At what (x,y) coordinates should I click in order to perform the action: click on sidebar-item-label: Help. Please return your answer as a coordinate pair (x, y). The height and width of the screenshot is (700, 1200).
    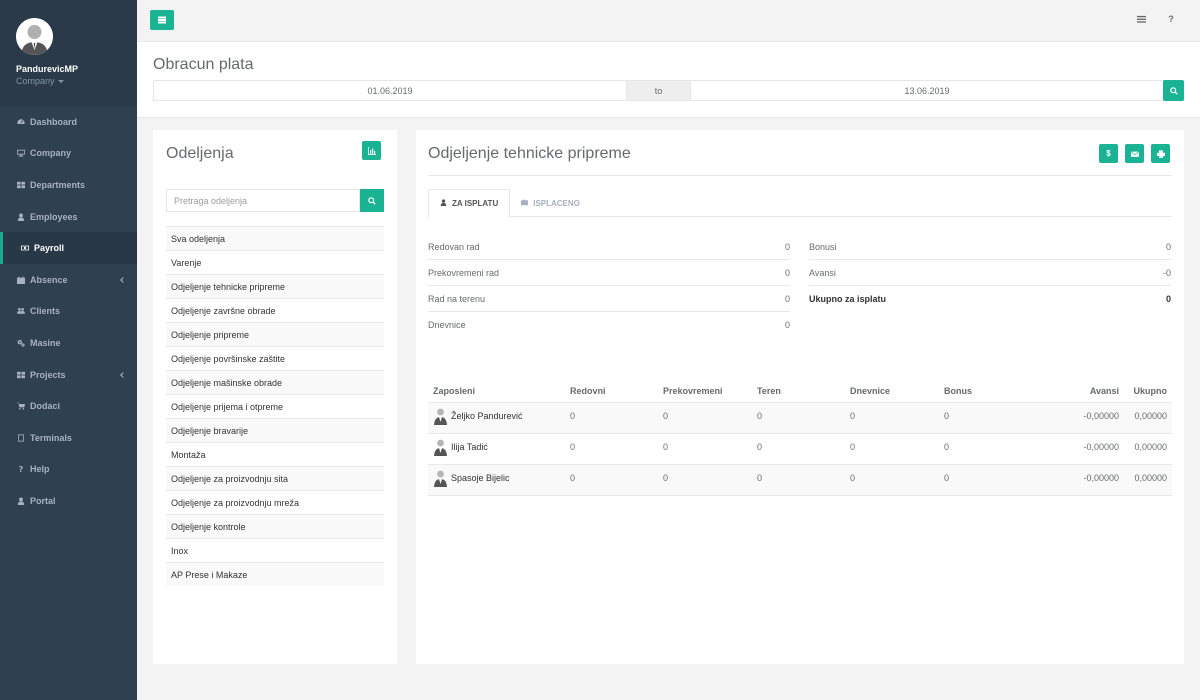
    Looking at the image, I should click on (40, 469).